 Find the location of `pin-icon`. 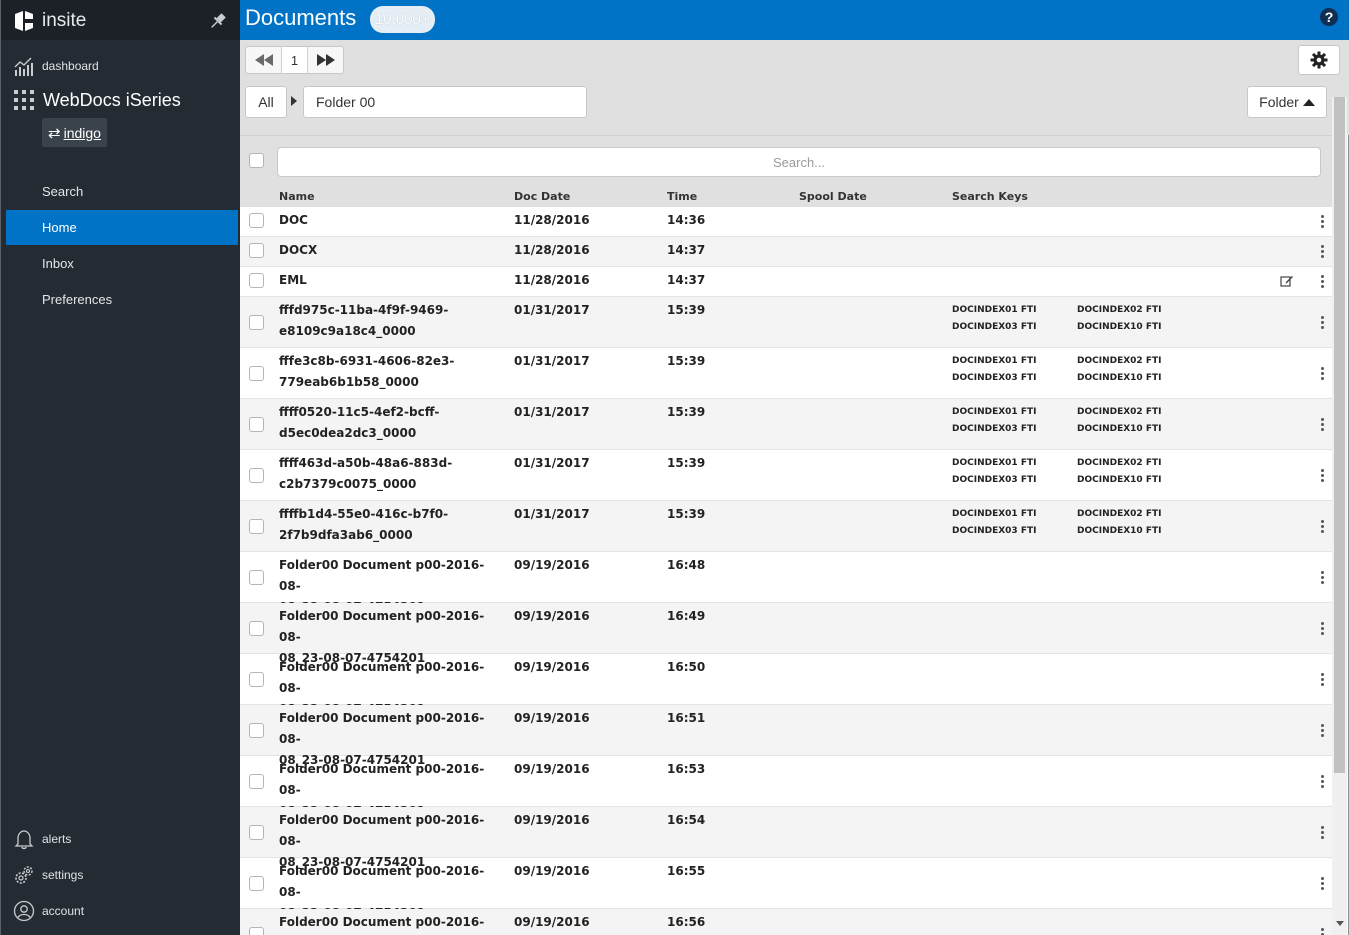

pin-icon is located at coordinates (218, 21).